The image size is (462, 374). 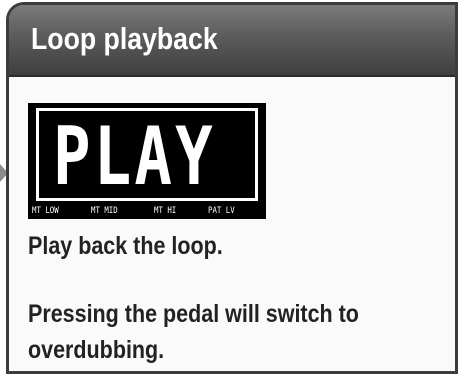 What do you see at coordinates (193, 314) in the screenshot?
I see `description-line-2: Pressing the pedal will switch to` at bounding box center [193, 314].